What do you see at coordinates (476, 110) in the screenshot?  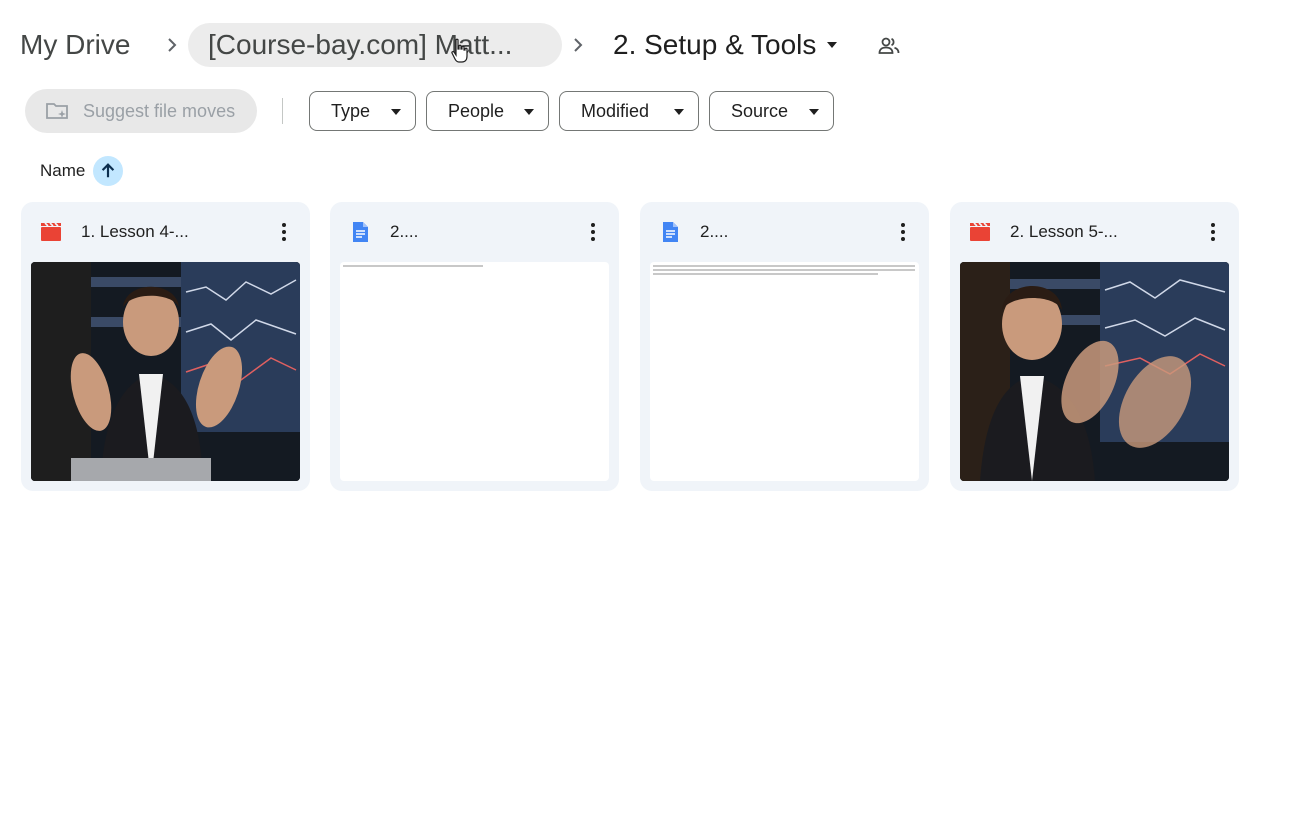 I see `filter-people-label: People` at bounding box center [476, 110].